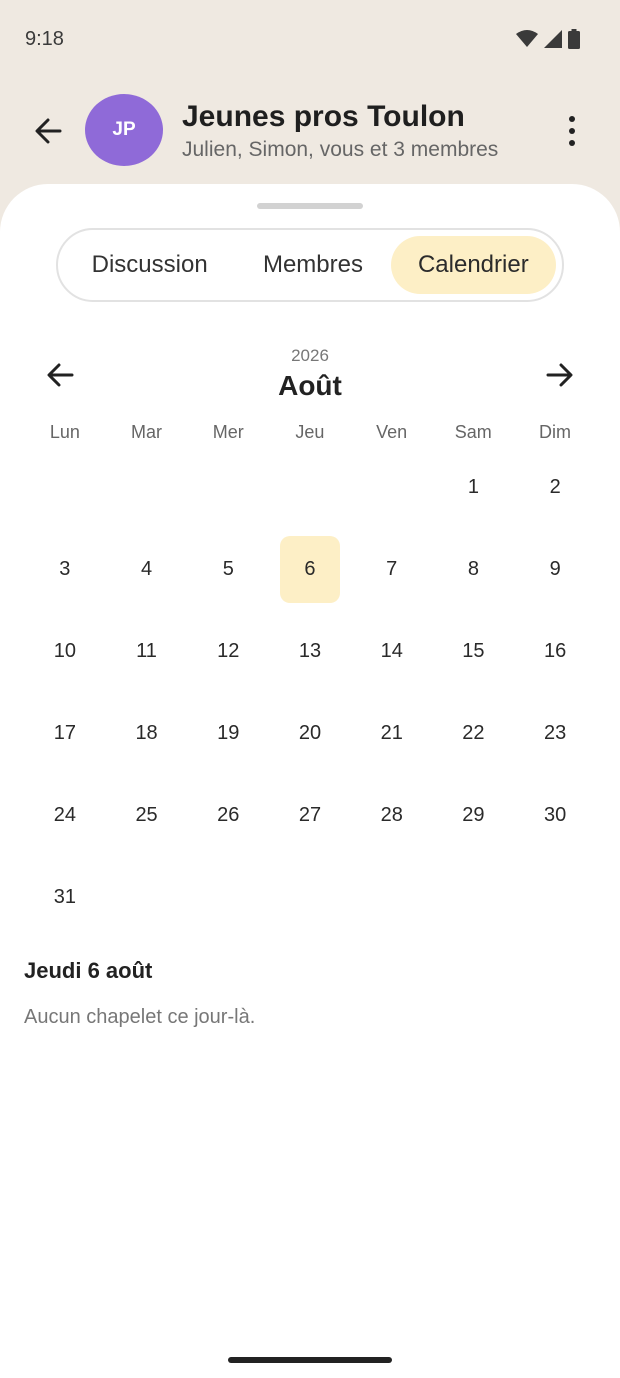 The width and height of the screenshot is (620, 1378). I want to click on calendar-day: 26, so click(228, 815).